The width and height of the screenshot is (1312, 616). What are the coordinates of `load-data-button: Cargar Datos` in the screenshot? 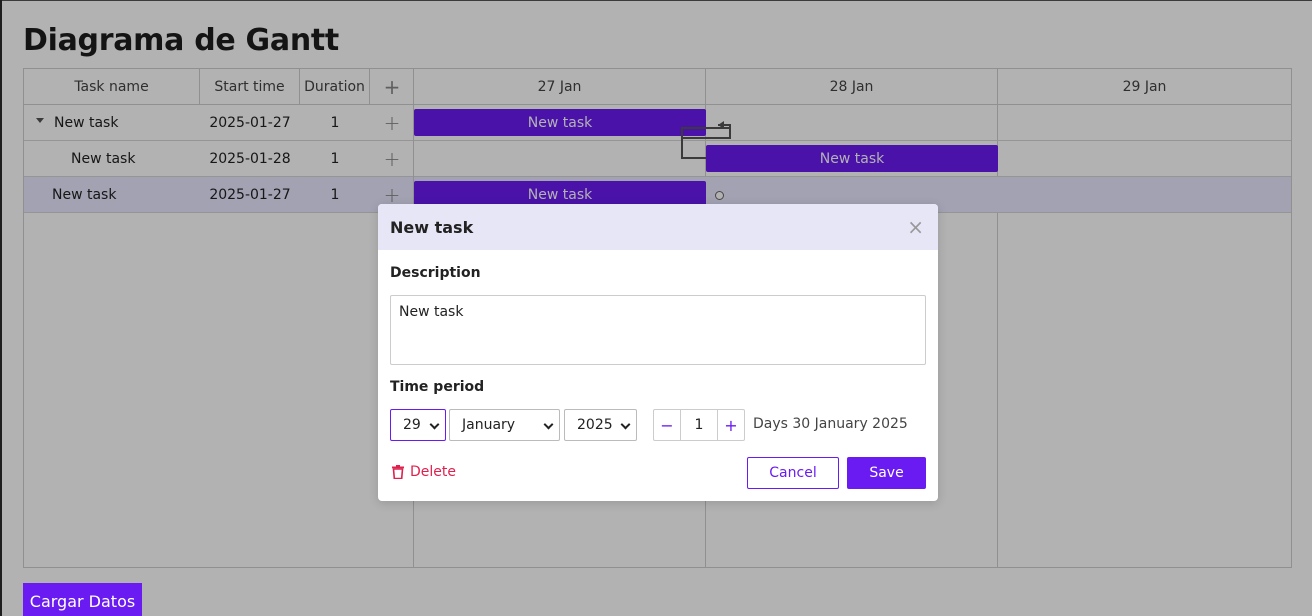 It's located at (82, 599).